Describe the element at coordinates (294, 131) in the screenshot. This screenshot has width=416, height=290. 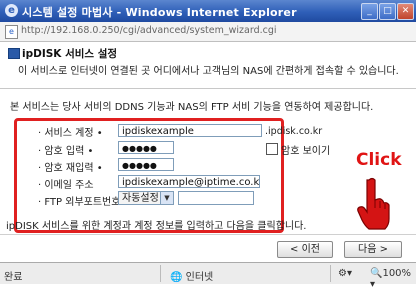
I see `domain-suffix: .ipdisk.co.kr` at that location.